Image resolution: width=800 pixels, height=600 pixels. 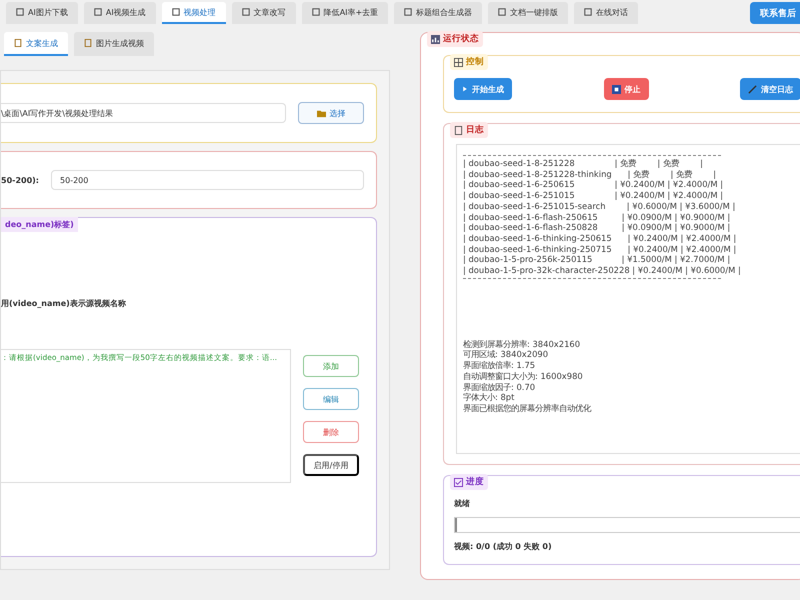 What do you see at coordinates (590, 174) in the screenshot?
I see `log-table-row-text: | doubao-seed-1-8-251228-thinking | 免费 | 免费 |` at bounding box center [590, 174].